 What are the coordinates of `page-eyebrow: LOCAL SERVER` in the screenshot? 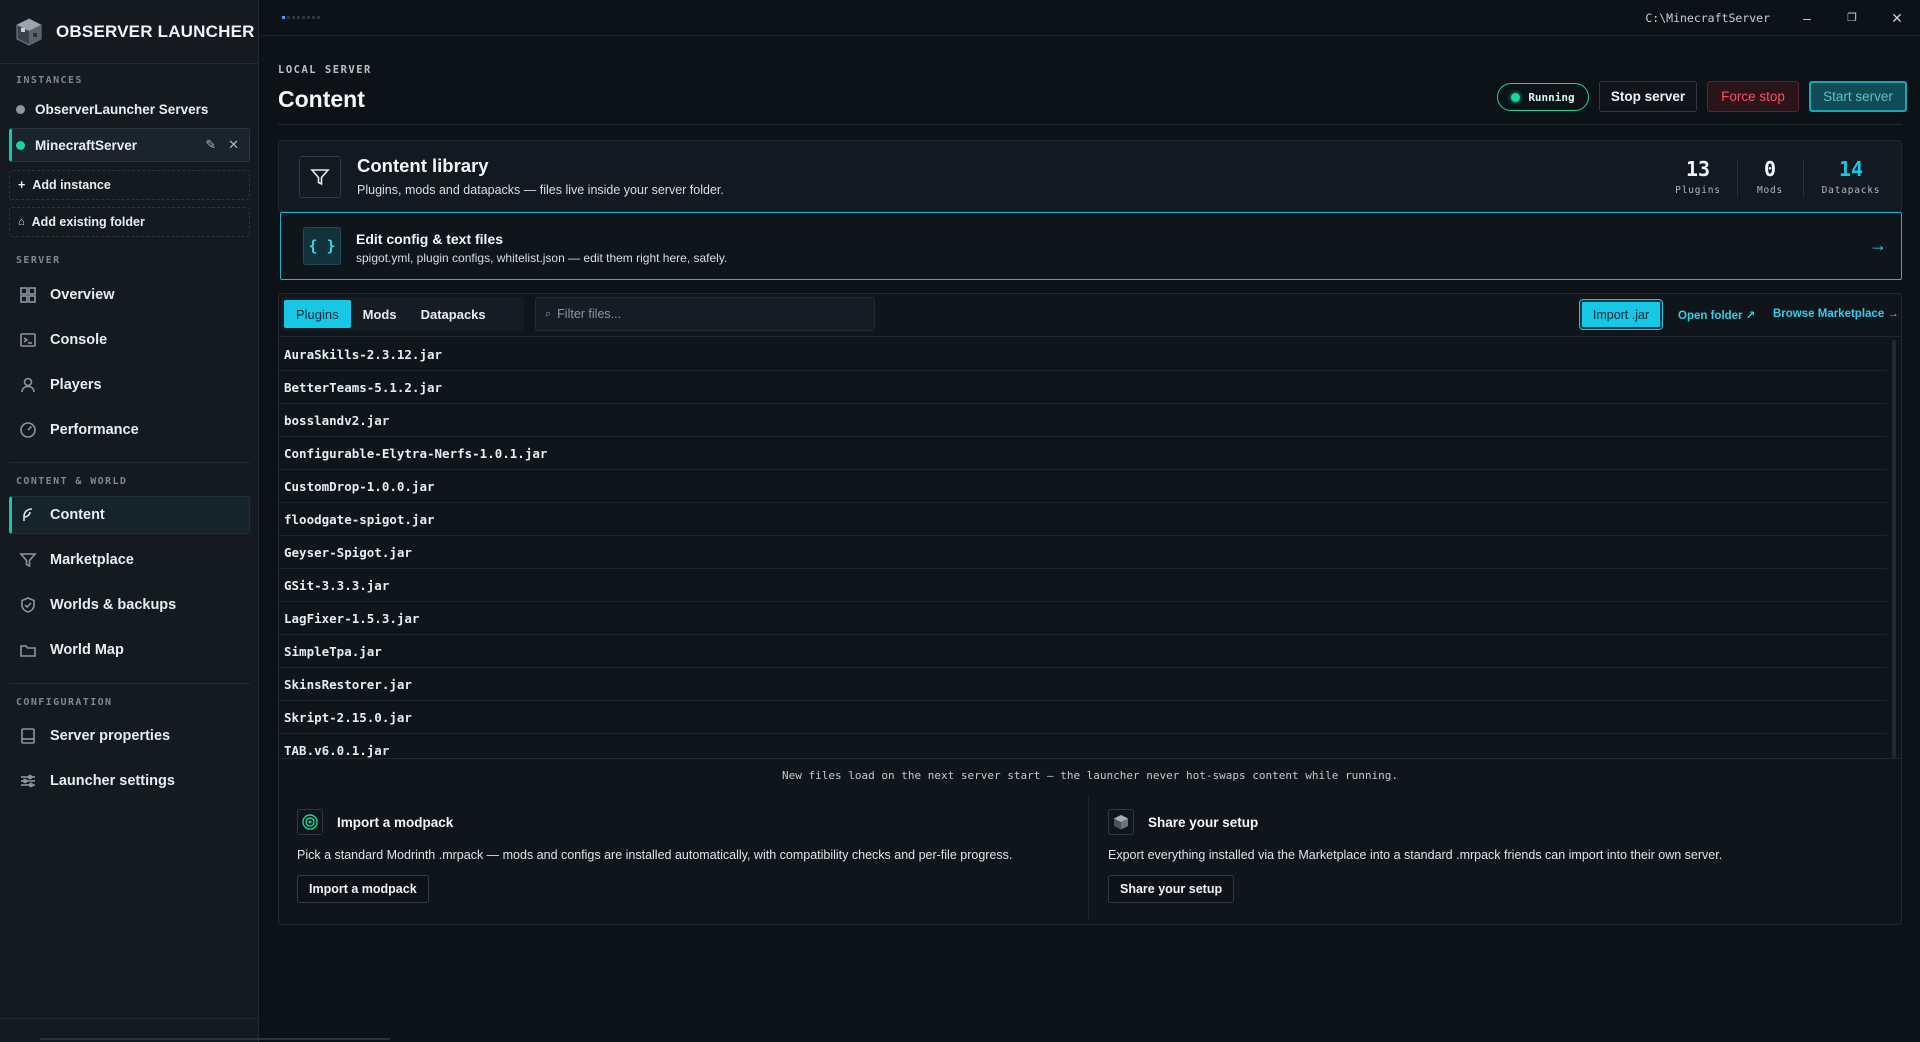 It's located at (325, 70).